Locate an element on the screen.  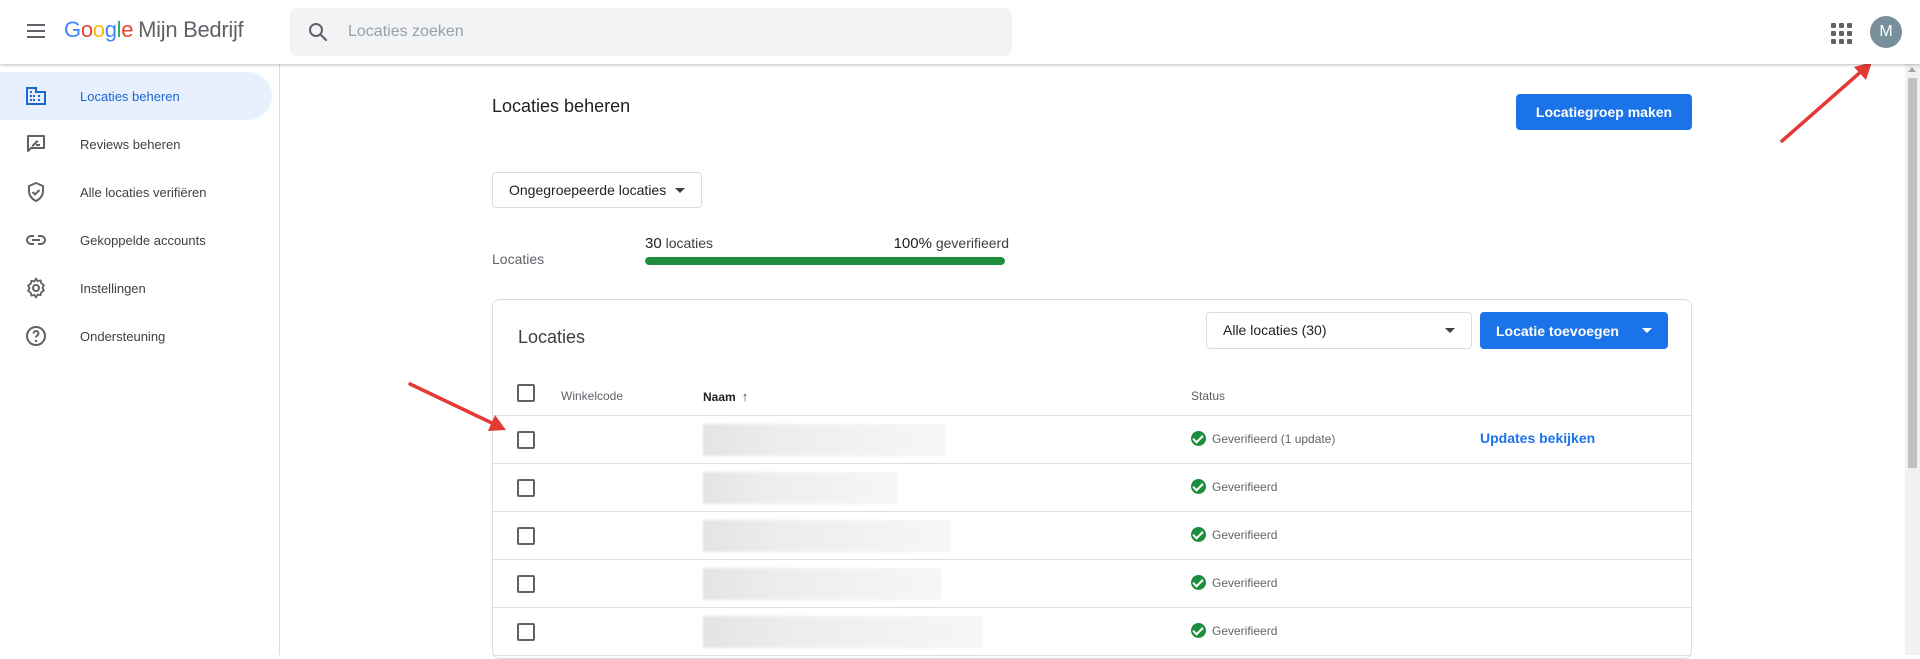
create-location-group-button: Locatiegroep maken is located at coordinates (1604, 112).